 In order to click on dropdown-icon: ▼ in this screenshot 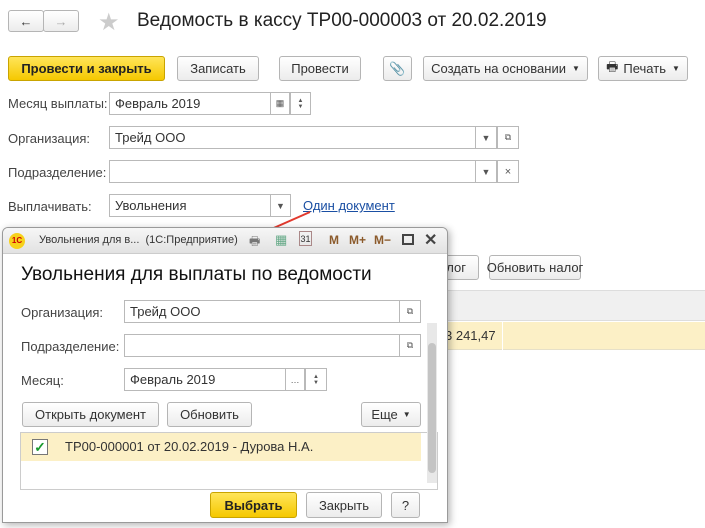, I will do `click(406, 414)`.